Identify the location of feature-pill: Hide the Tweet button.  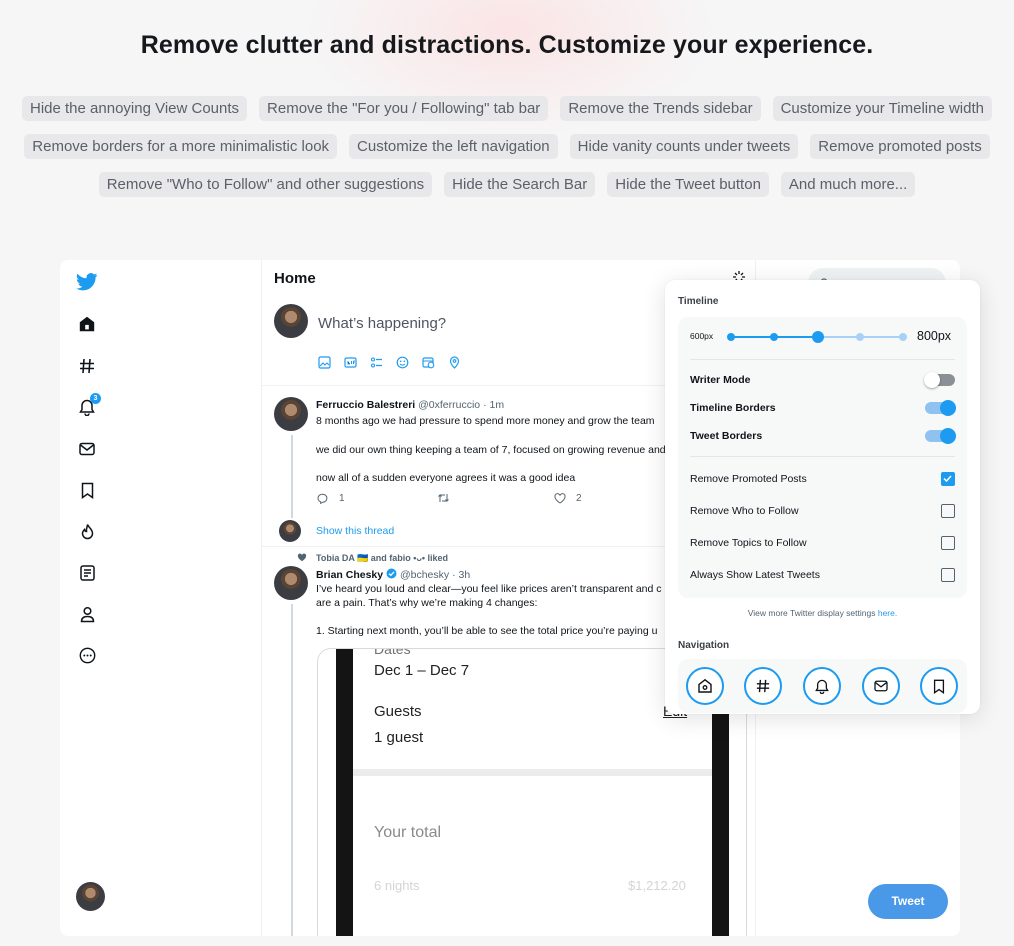
(688, 184).